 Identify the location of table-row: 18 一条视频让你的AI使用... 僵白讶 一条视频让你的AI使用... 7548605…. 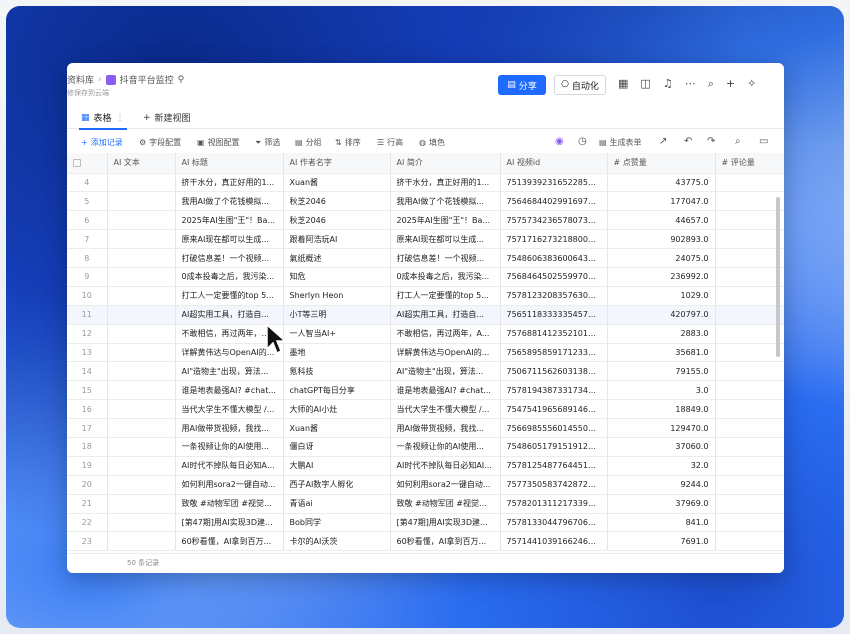
(425, 447).